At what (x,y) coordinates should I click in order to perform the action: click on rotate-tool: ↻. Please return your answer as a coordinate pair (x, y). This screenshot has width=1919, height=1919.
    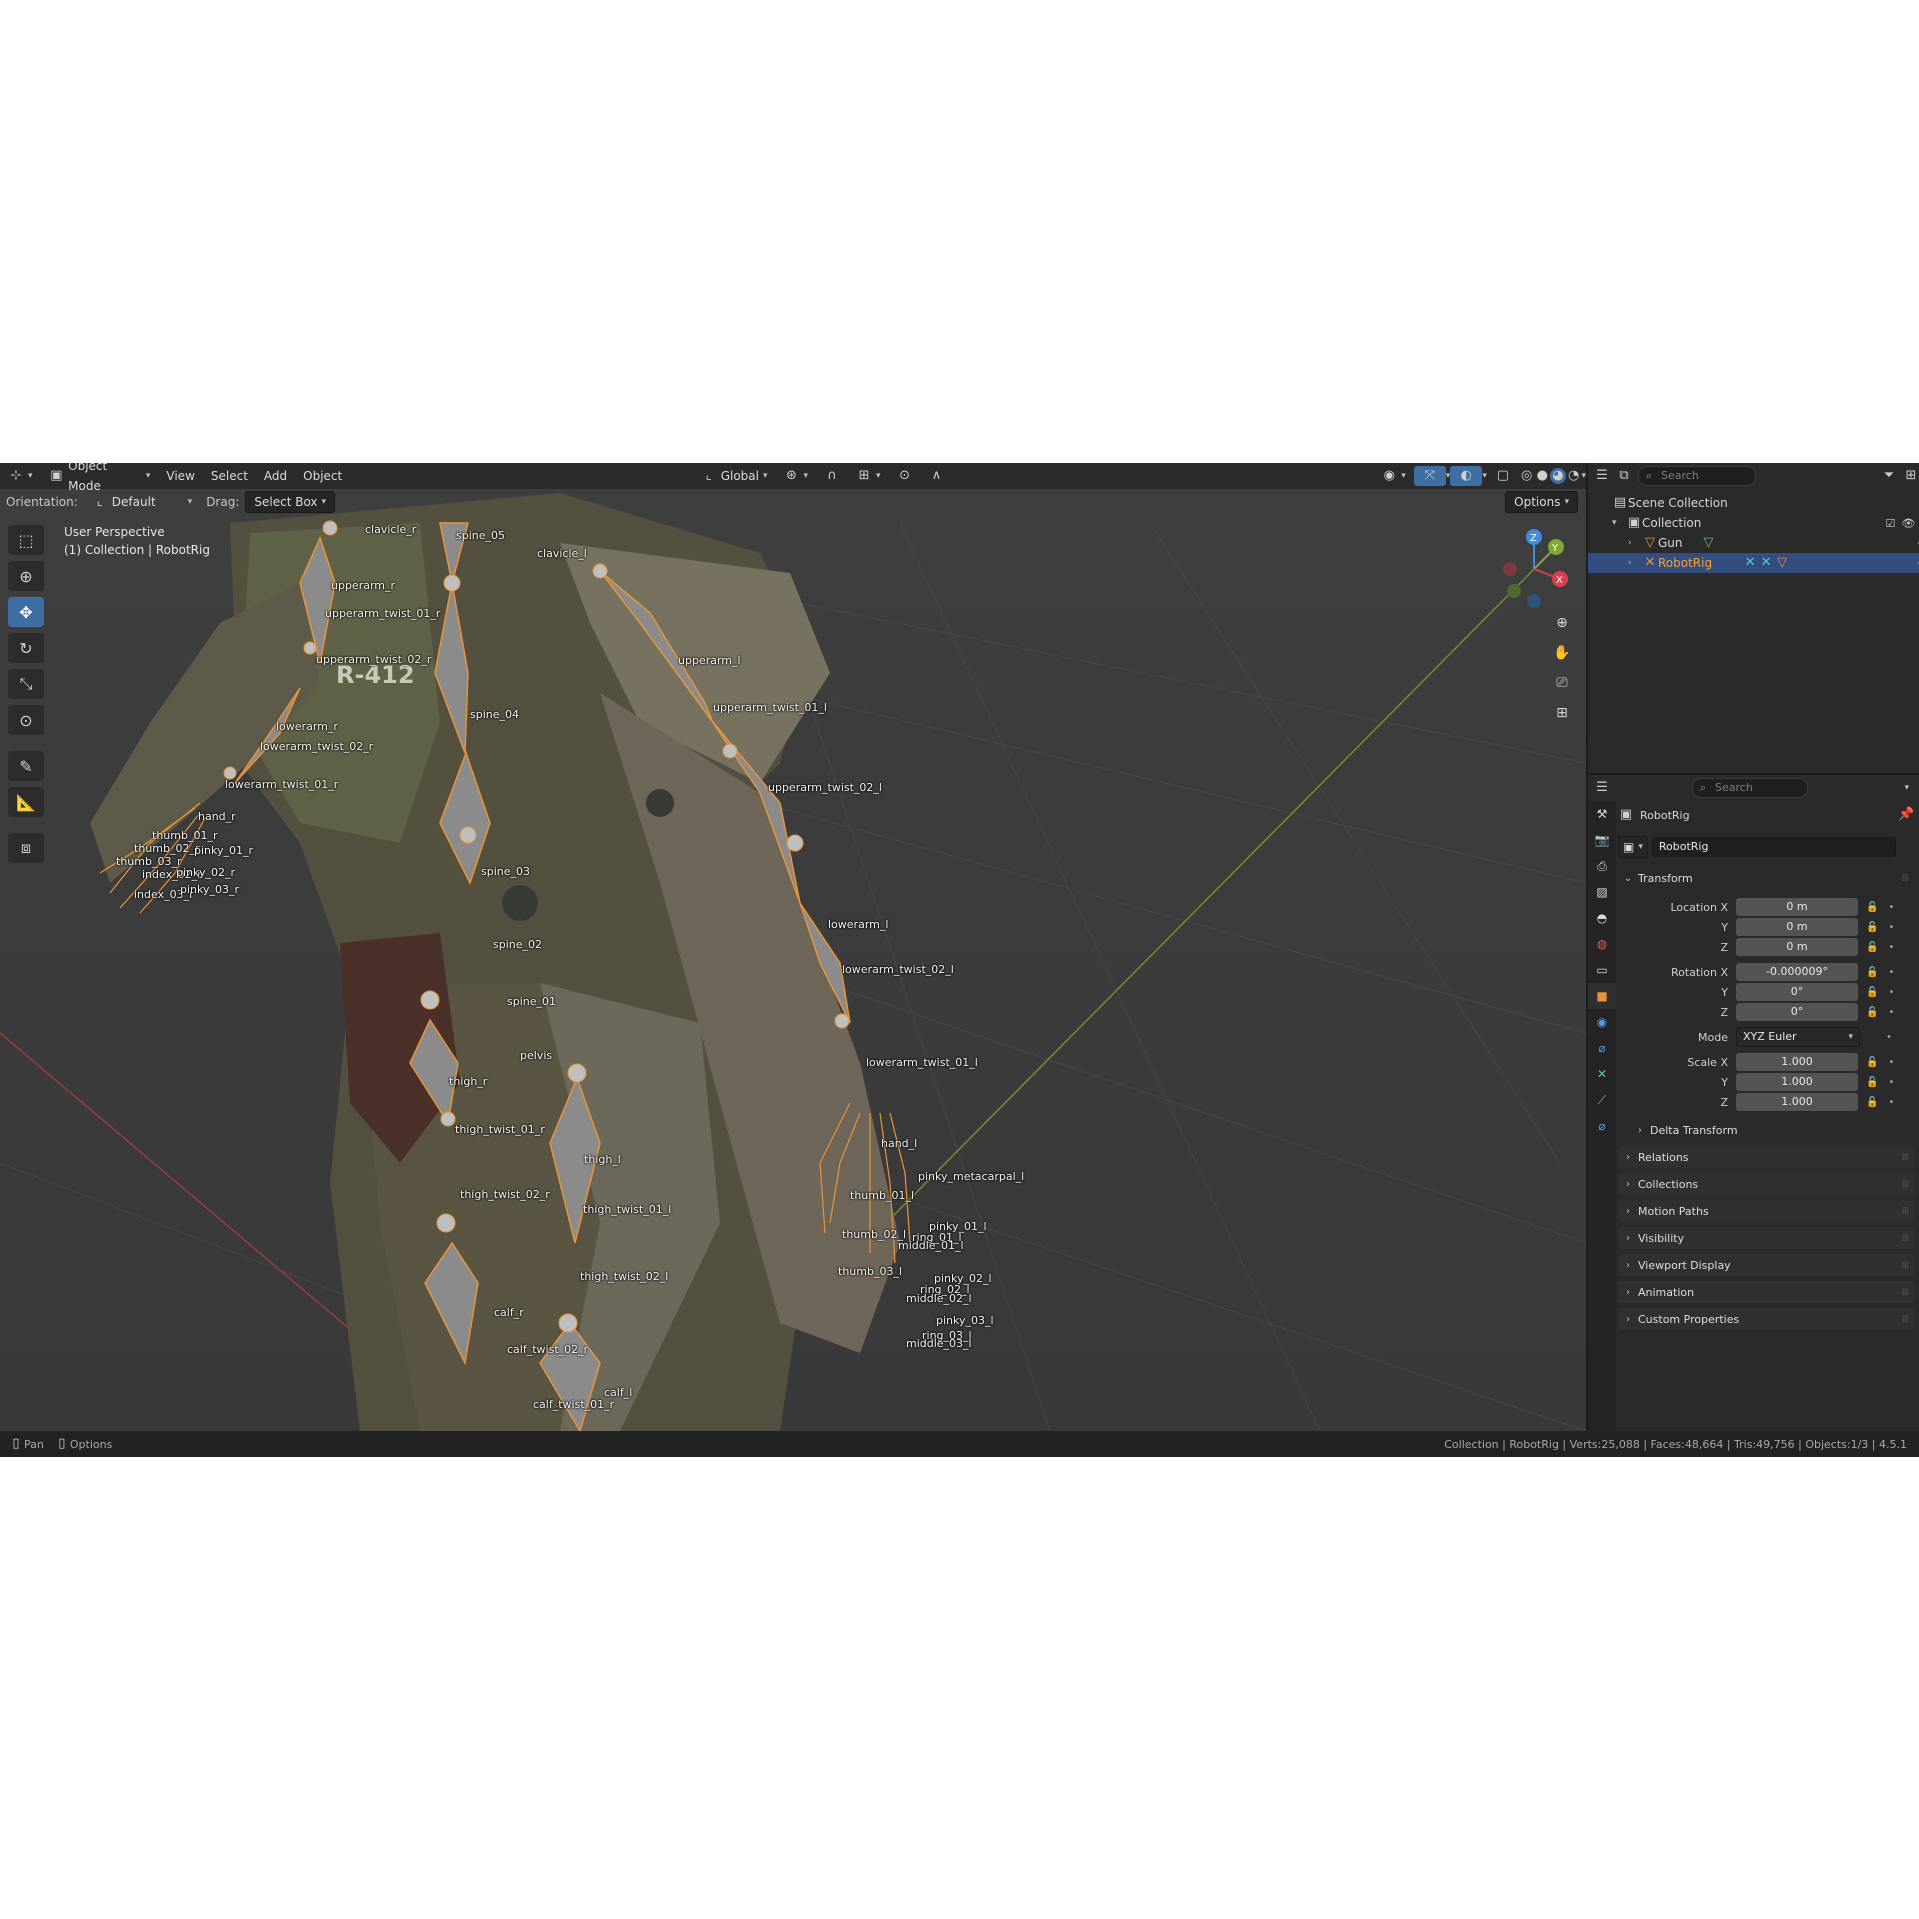
    Looking at the image, I should click on (26, 648).